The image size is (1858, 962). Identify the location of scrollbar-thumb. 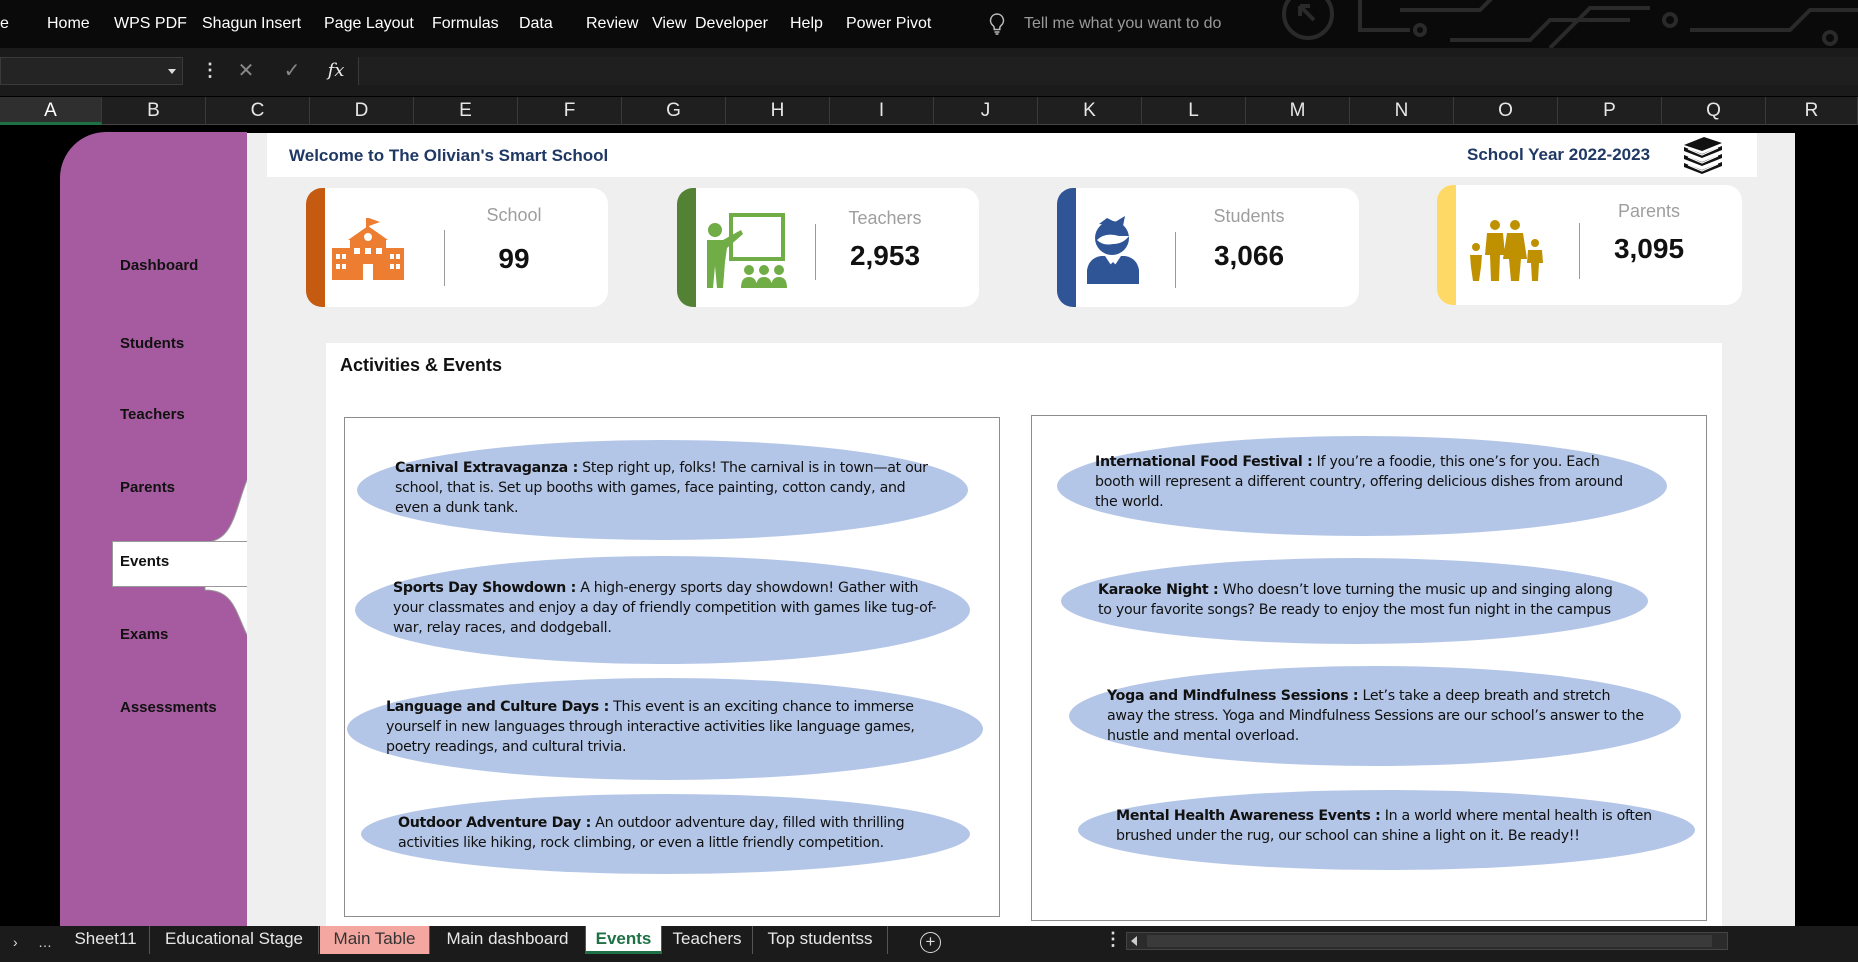
(1429, 941).